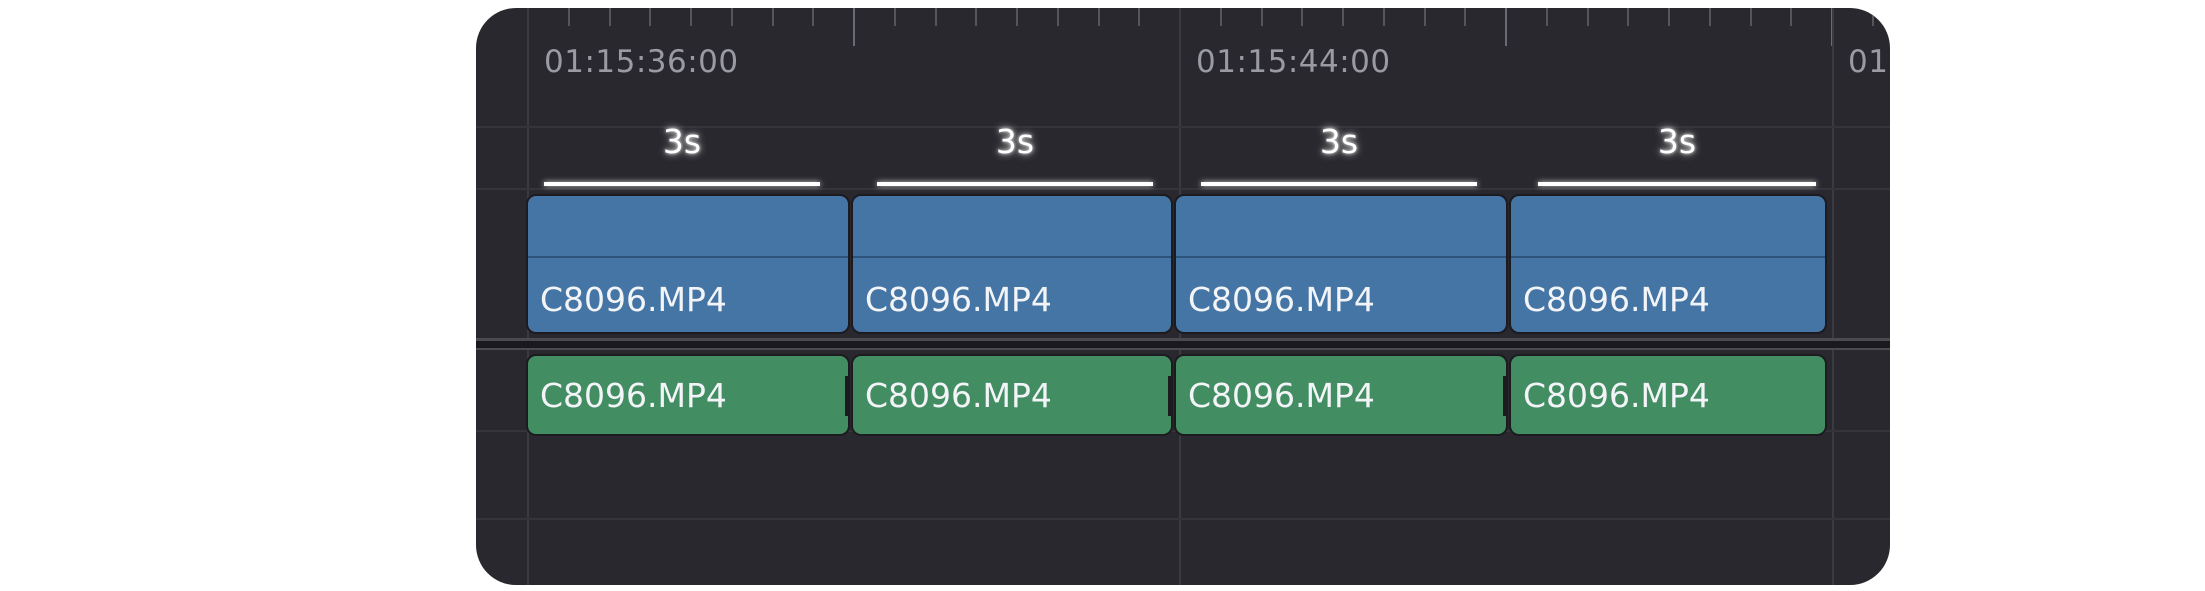  Describe the element at coordinates (1868, 62) in the screenshot. I see `timecode-label: 01` at that location.